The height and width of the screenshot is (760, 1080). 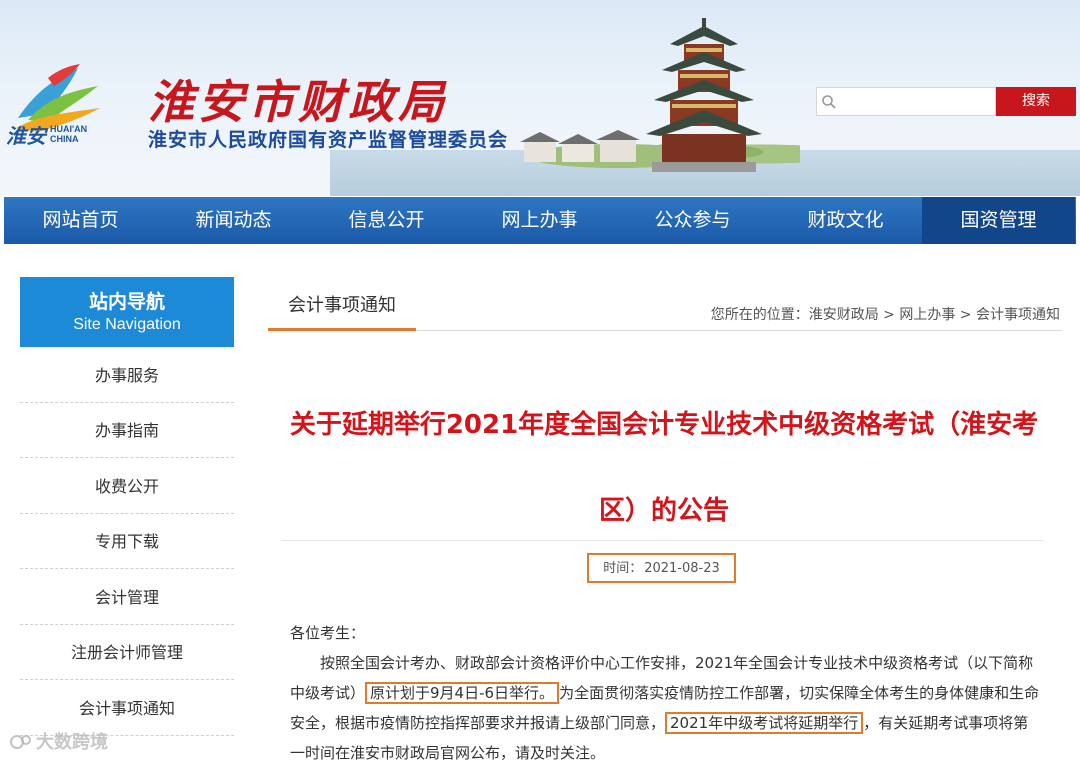 What do you see at coordinates (663, 540) in the screenshot?
I see `title-divider` at bounding box center [663, 540].